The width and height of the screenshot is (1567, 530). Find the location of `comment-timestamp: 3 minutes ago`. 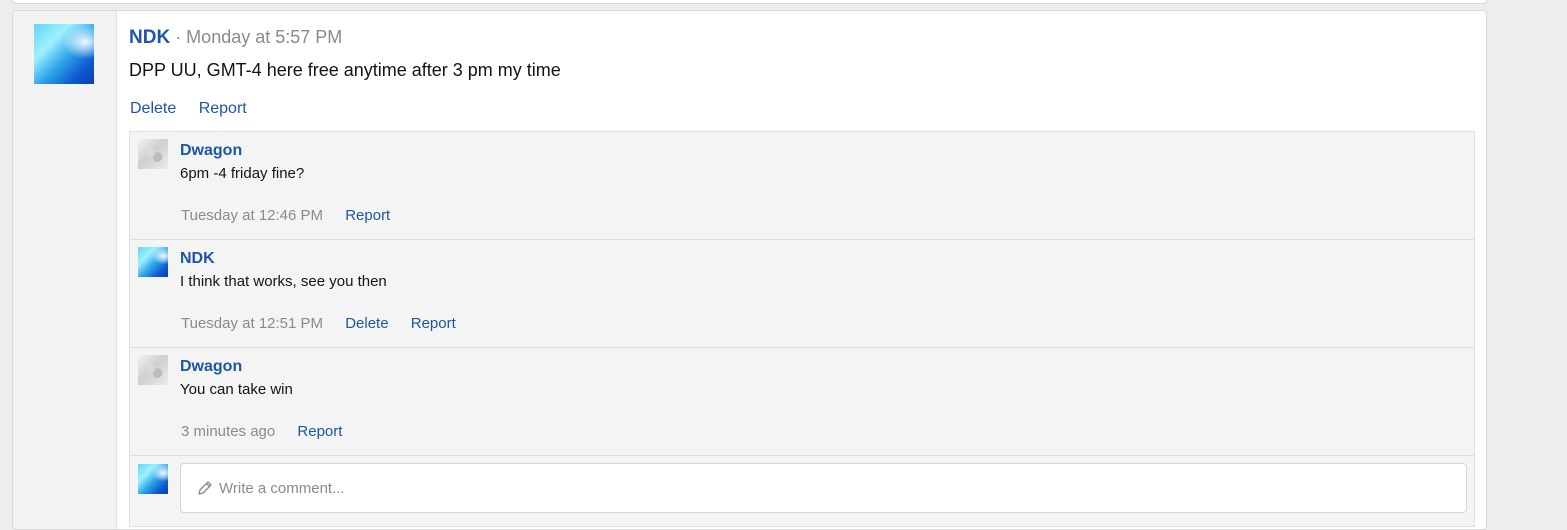

comment-timestamp: 3 minutes ago is located at coordinates (228, 431).